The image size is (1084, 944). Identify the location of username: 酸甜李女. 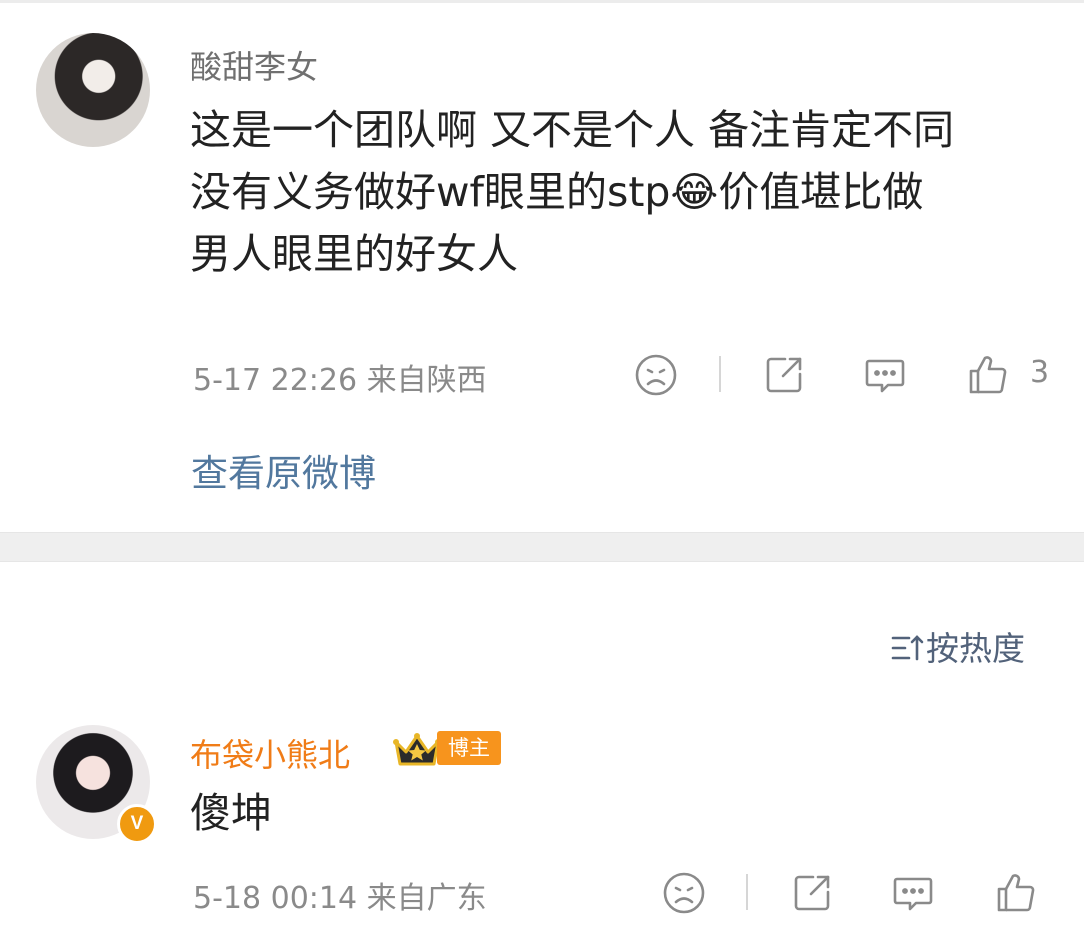
(254, 65).